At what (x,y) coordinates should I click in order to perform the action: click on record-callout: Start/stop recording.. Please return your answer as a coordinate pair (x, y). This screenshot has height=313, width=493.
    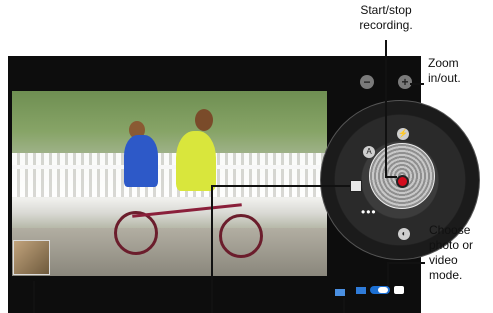
    Looking at the image, I should click on (386, 17).